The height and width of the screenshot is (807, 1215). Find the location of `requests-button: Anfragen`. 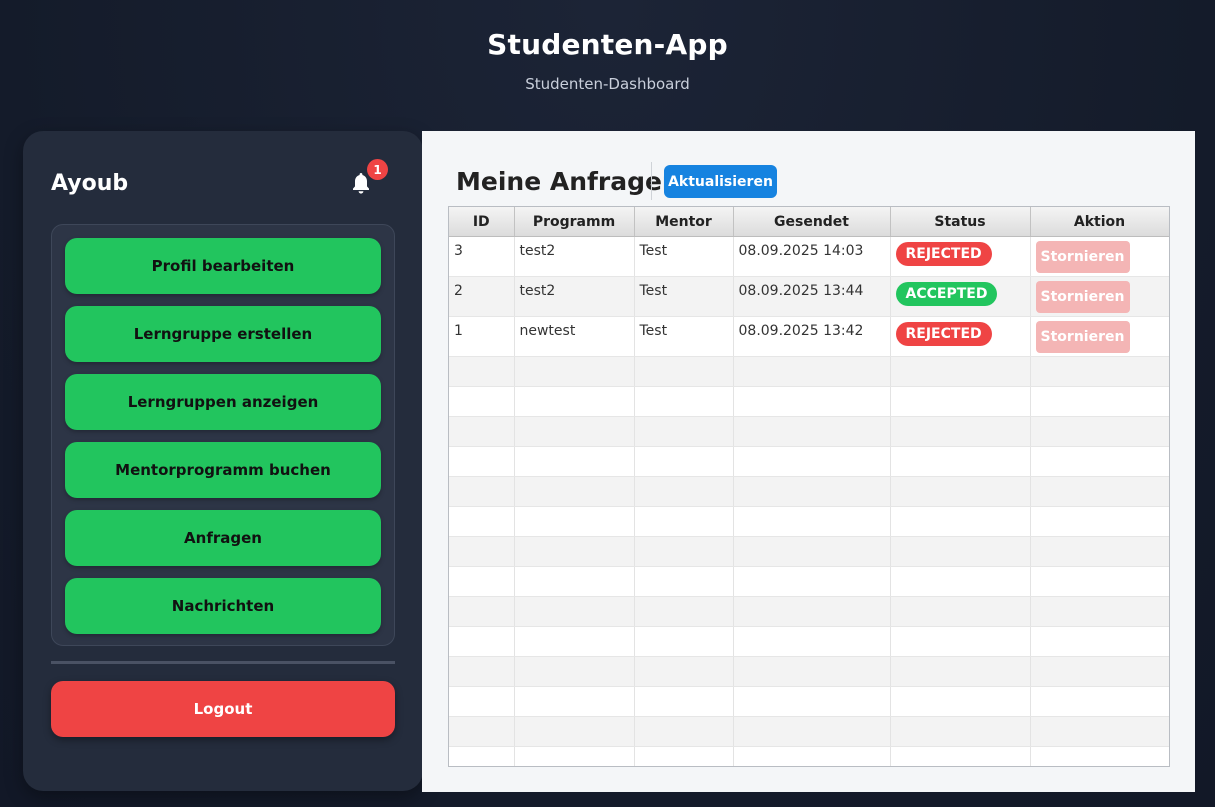

requests-button: Anfragen is located at coordinates (223, 538).